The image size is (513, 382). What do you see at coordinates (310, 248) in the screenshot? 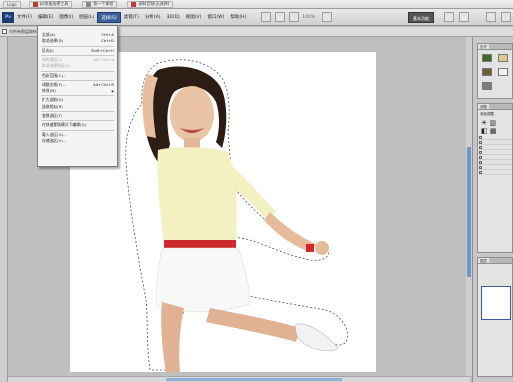
I see `wrist-band` at bounding box center [310, 248].